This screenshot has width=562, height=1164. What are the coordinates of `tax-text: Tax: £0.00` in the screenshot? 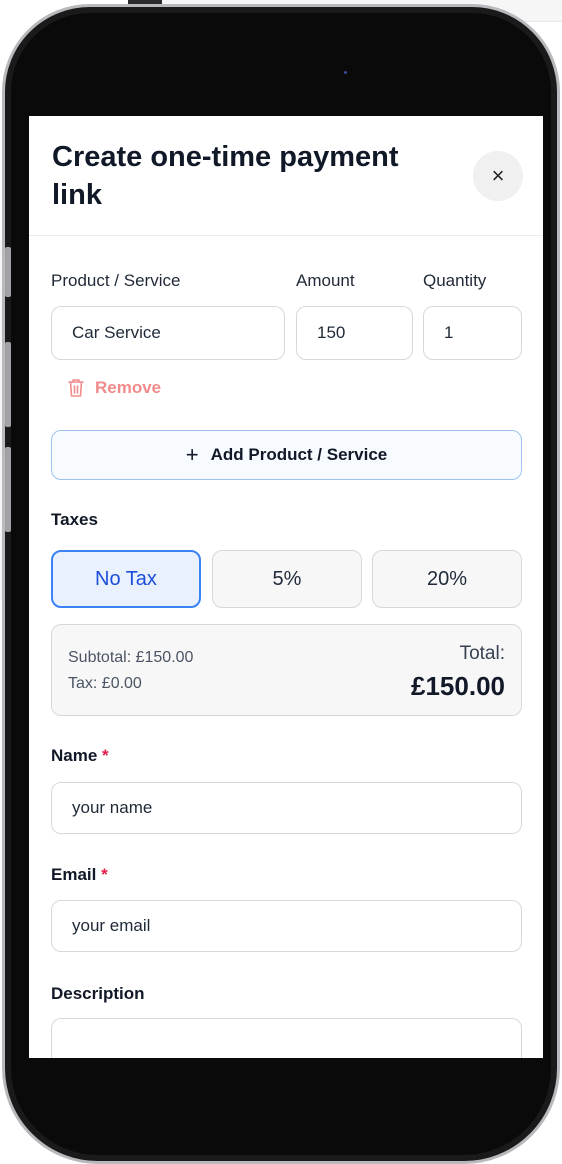 It's located at (105, 683).